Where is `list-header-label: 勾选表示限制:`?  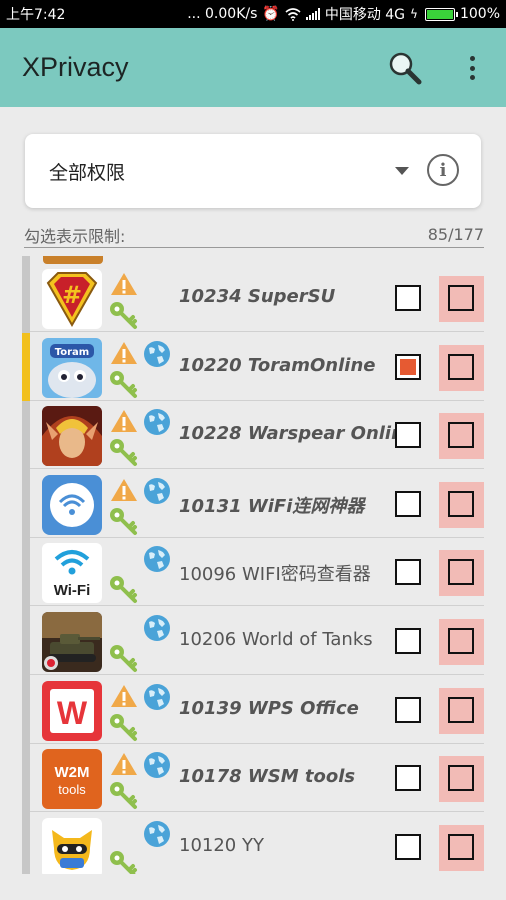
list-header-label: 勾选表示限制: is located at coordinates (75, 236).